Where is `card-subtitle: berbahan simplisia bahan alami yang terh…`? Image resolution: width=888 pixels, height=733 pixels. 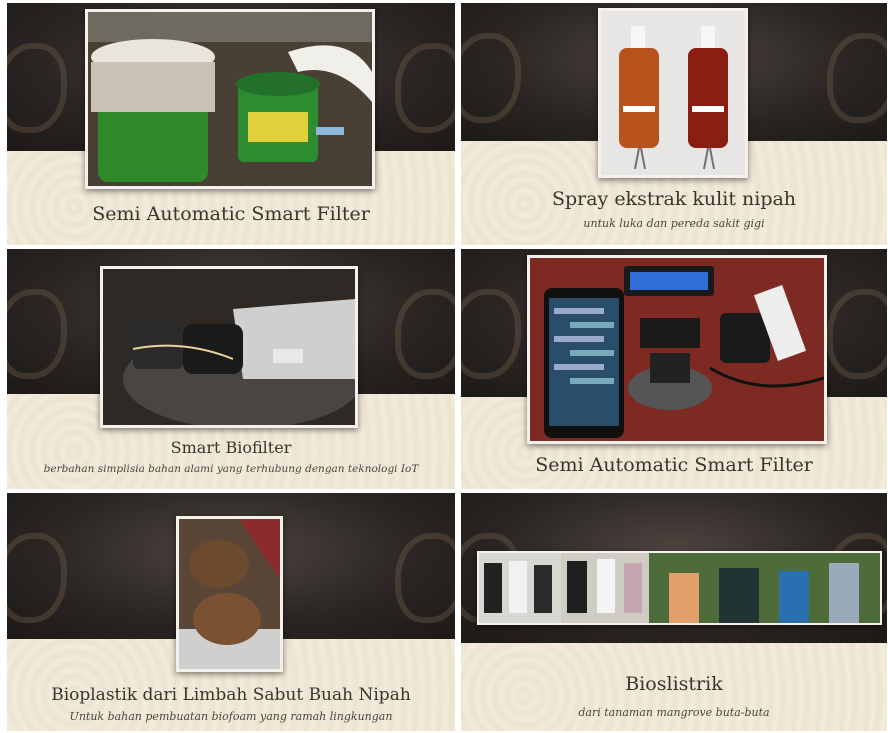 card-subtitle: berbahan simplisia bahan alami yang terh… is located at coordinates (231, 469).